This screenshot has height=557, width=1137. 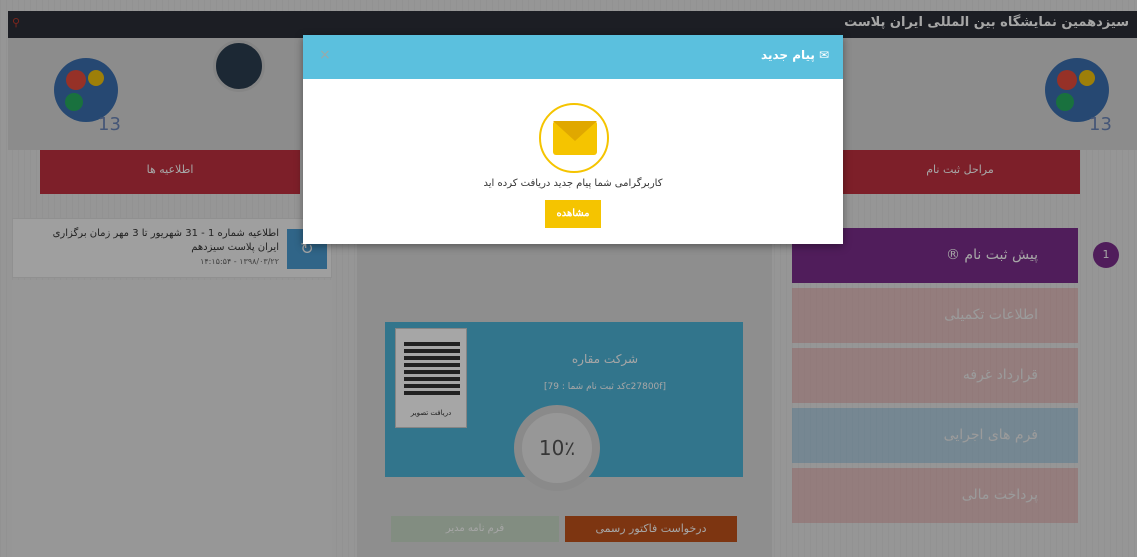 I want to click on modal-title: ✉پیام جدید, so click(x=795, y=55).